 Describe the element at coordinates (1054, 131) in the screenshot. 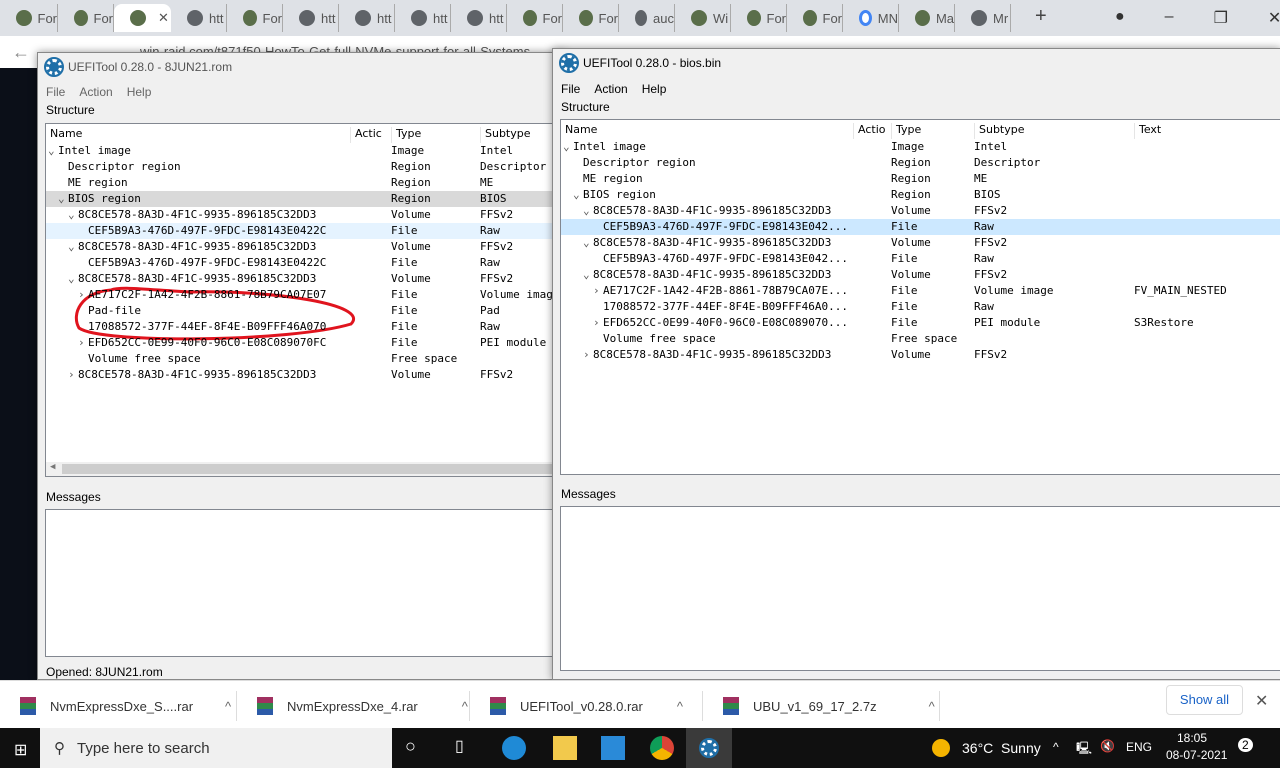

I see `col-subtype: Subtype` at that location.